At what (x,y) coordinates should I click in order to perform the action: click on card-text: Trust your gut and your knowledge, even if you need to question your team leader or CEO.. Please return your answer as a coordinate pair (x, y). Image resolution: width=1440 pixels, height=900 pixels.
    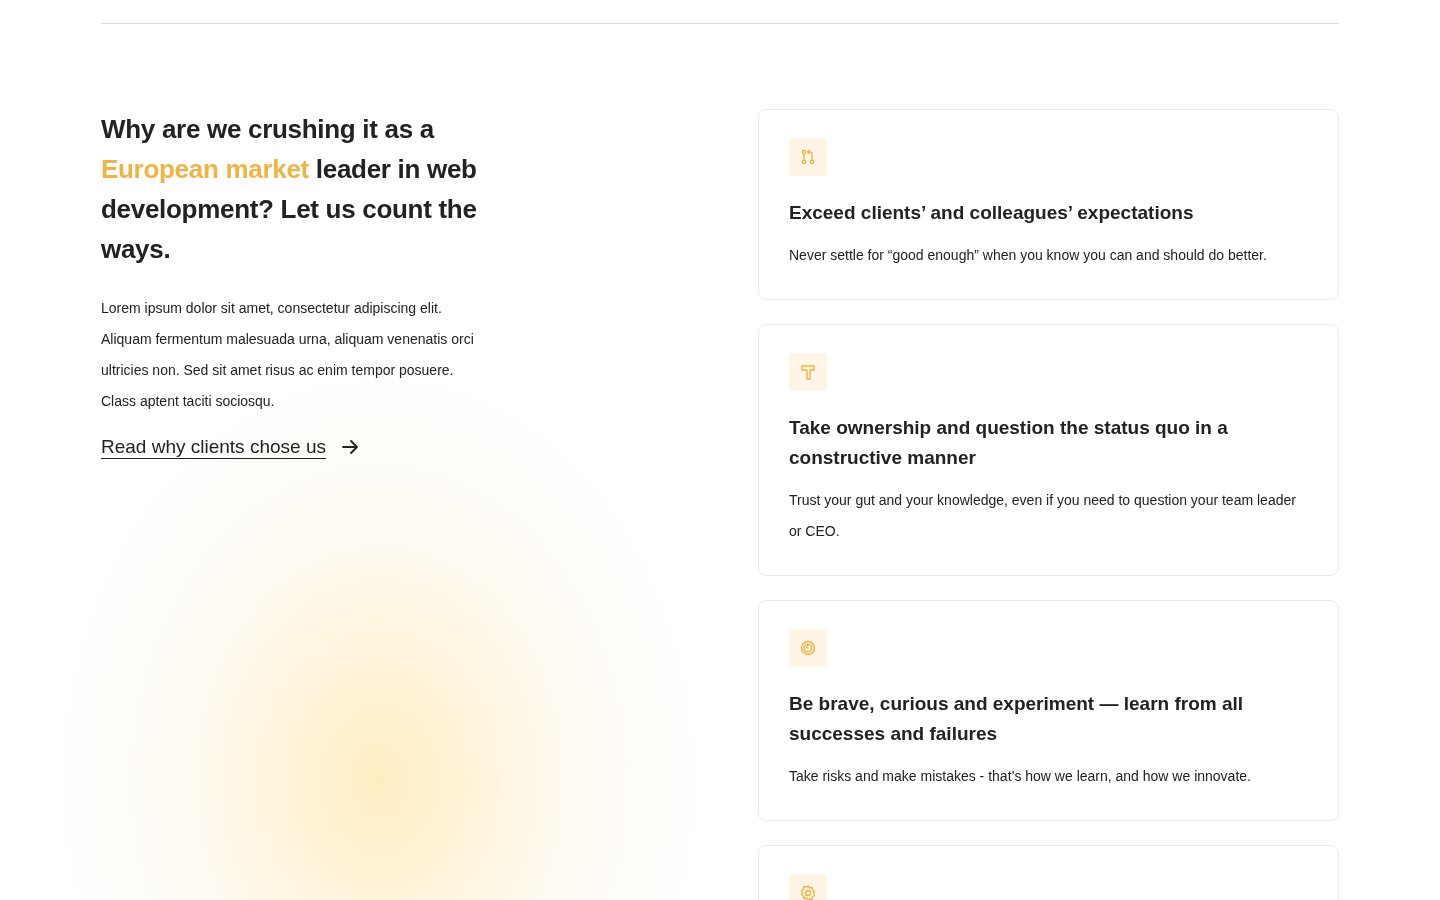
    Looking at the image, I should click on (1043, 516).